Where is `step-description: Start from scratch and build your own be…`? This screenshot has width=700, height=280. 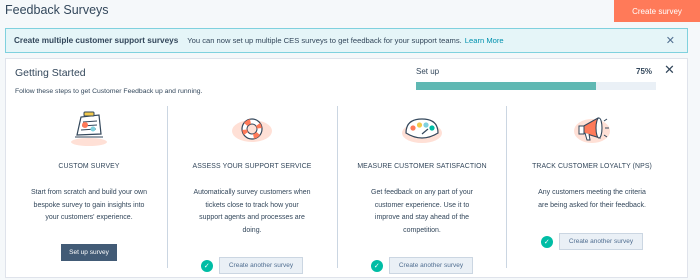
step-description: Start from scratch and build your own be… is located at coordinates (89, 205).